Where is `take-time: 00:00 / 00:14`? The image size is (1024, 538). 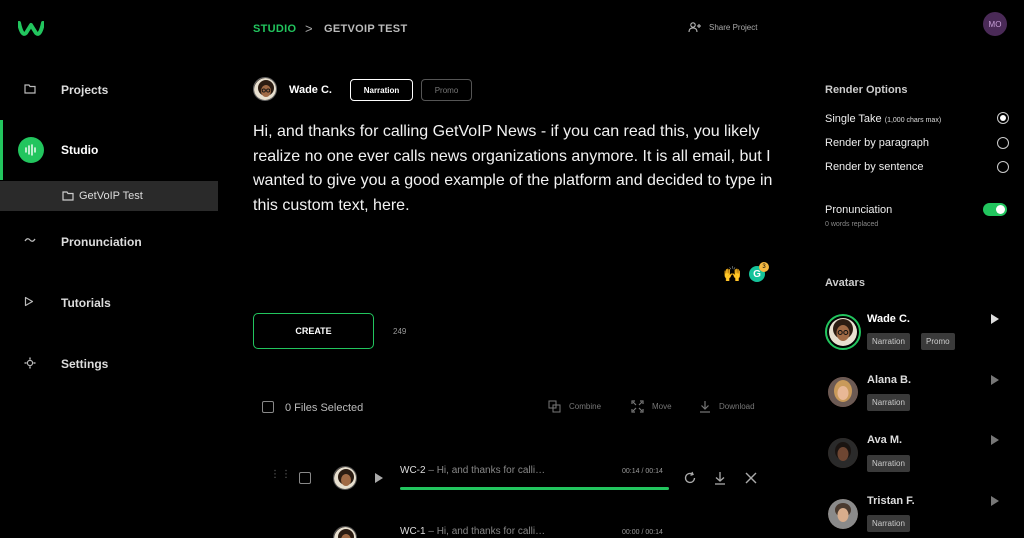 take-time: 00:00 / 00:14 is located at coordinates (642, 532).